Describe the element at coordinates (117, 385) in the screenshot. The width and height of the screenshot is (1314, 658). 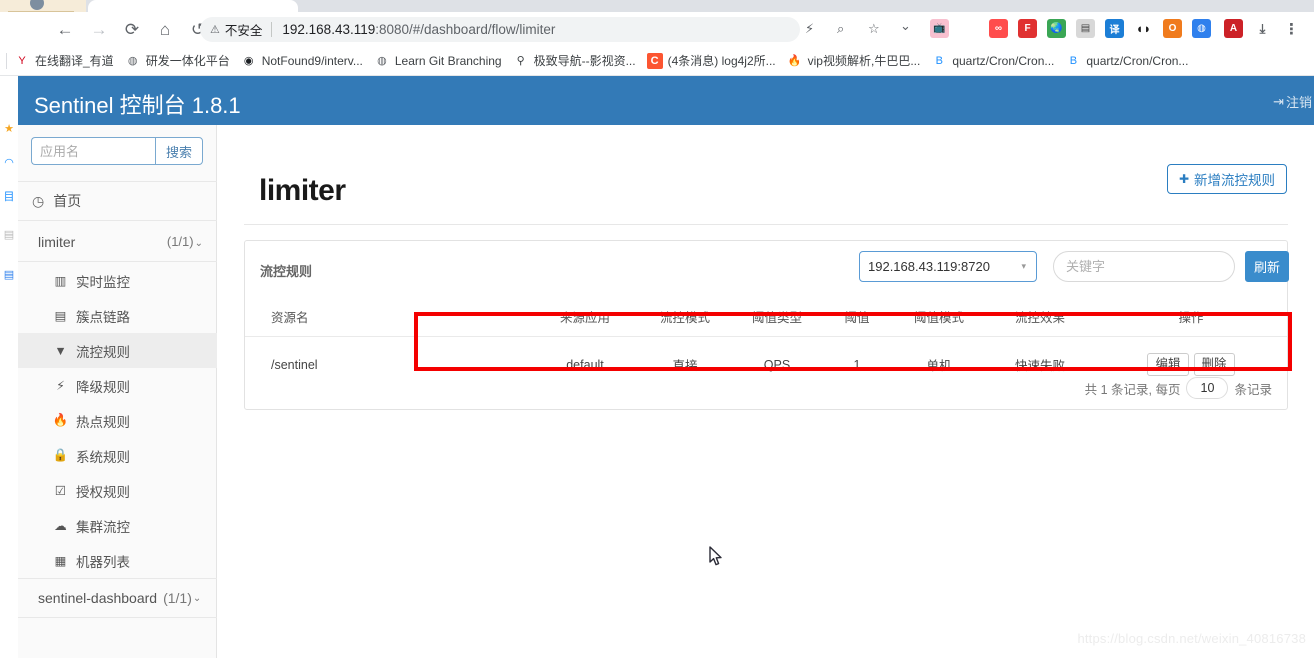
I see `sidebar-item-degrade-rules: ⚡ 降级规则` at that location.